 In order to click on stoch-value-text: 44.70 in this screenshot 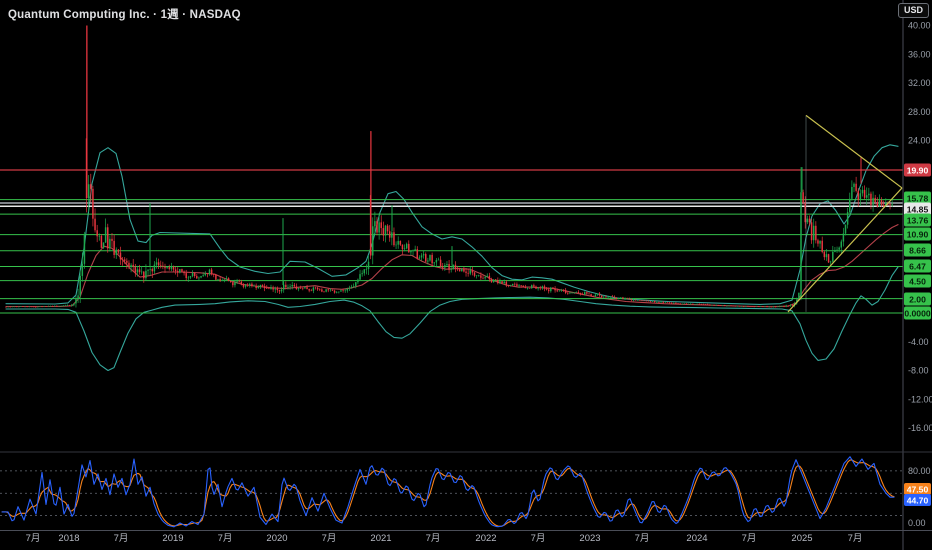, I will do `click(918, 501)`.